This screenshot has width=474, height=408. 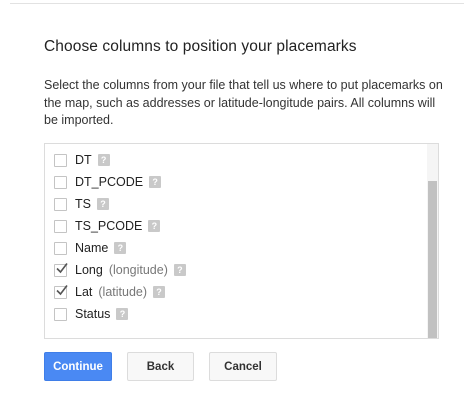 I want to click on column-option-dt-pcode: DT_PCODE ?, so click(x=108, y=182).